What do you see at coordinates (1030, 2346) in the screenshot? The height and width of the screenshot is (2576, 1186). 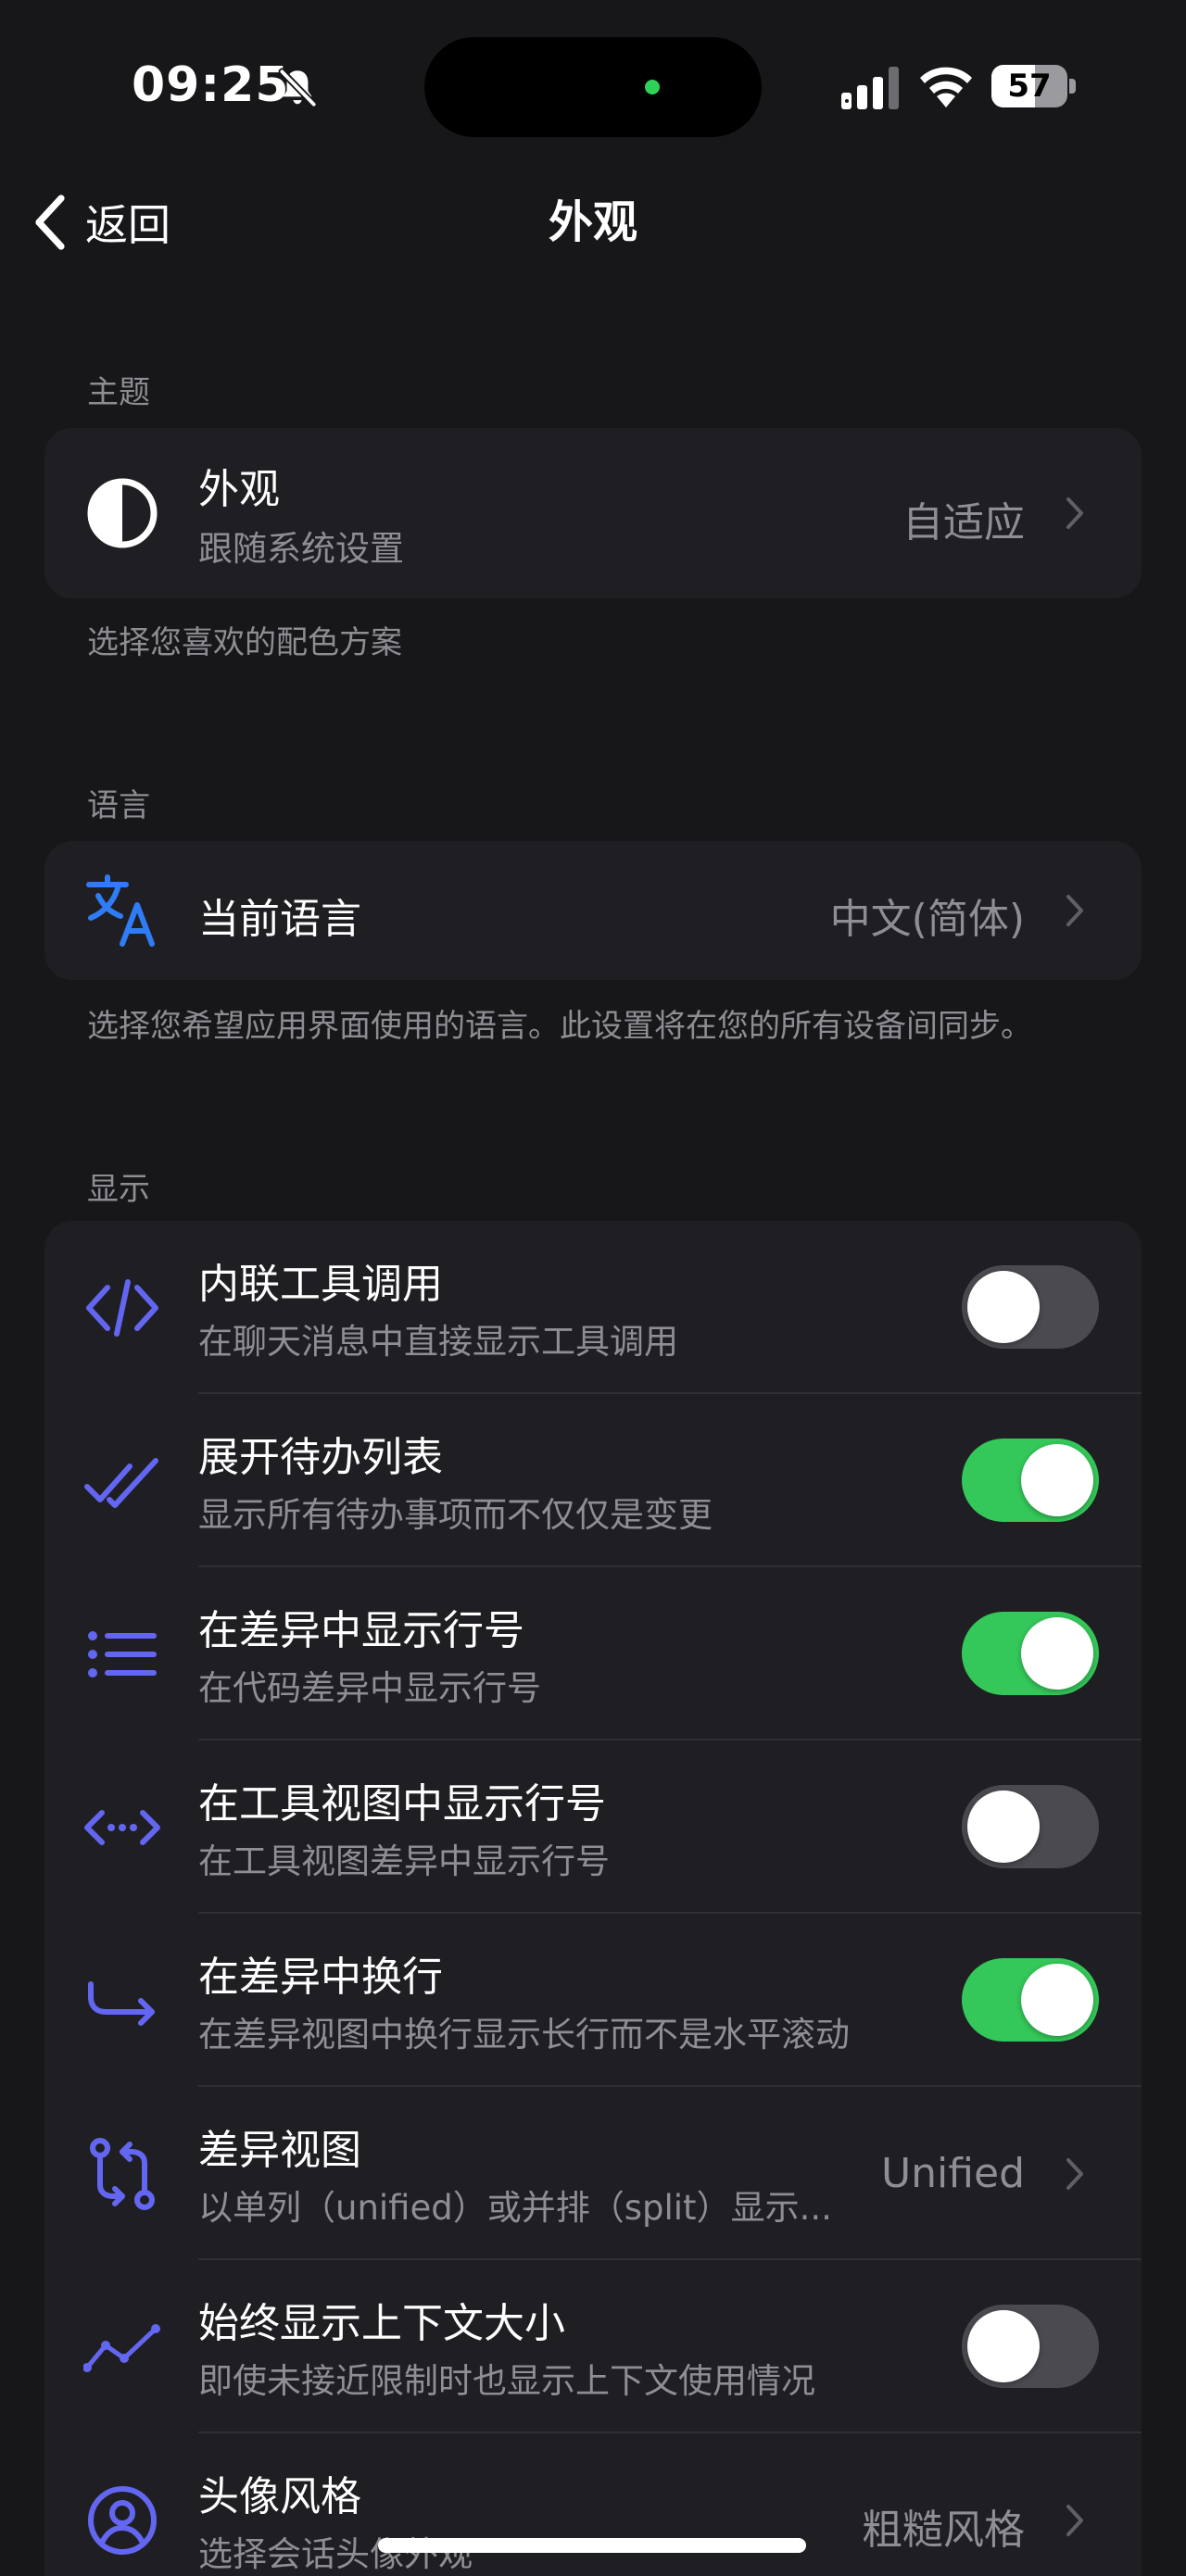 I see `context-size-toggle` at bounding box center [1030, 2346].